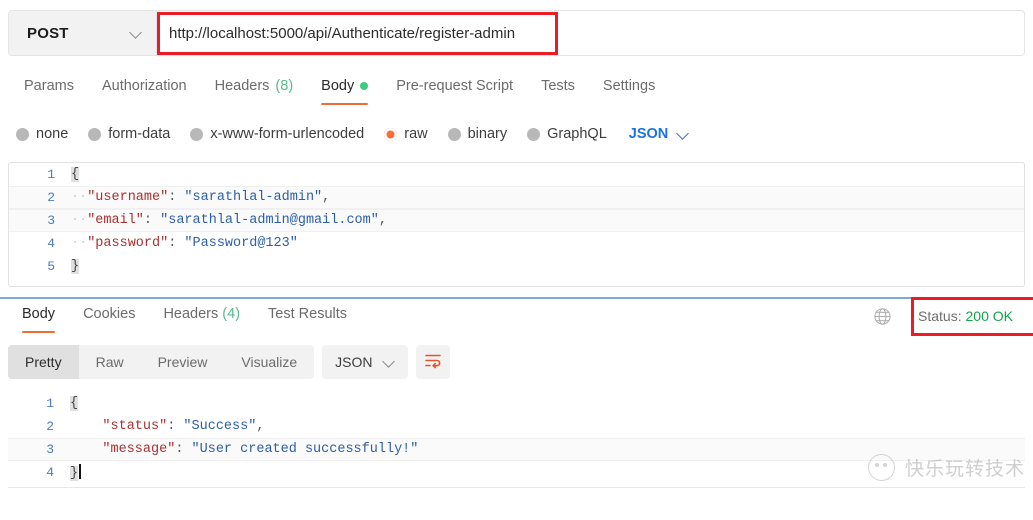 This screenshot has height=520, width=1033. I want to click on body-type-binary: binary, so click(477, 134).